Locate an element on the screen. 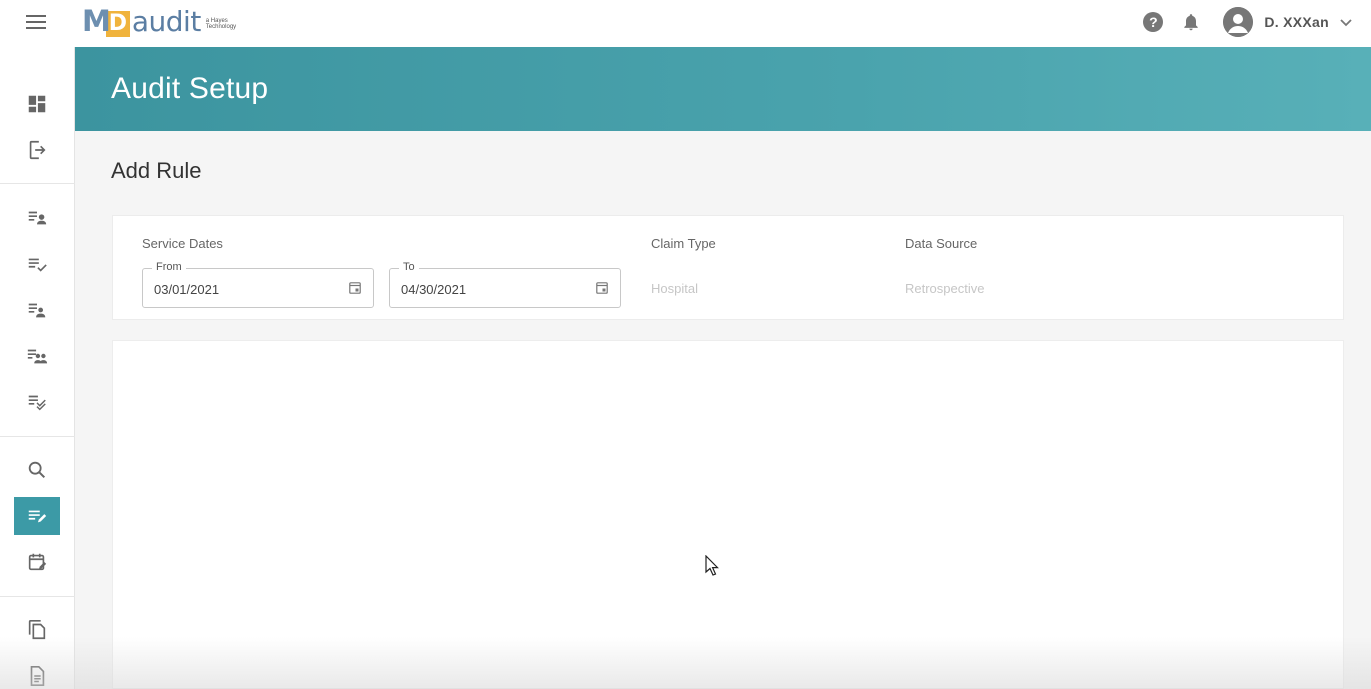  chevron-down-icon is located at coordinates (1346, 22).